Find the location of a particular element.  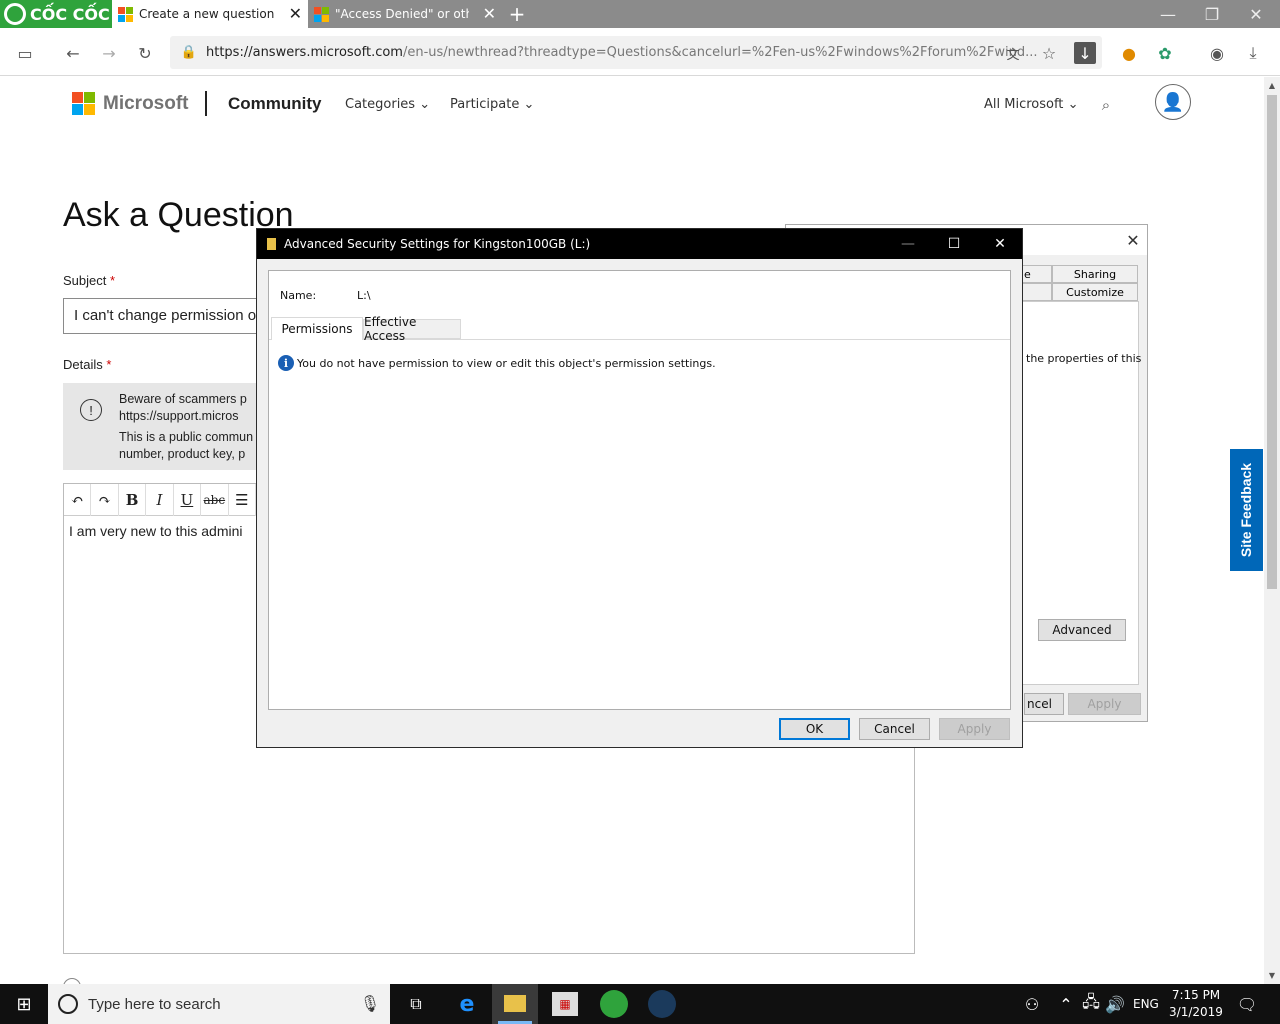

undo-icon: ↶ is located at coordinates (78, 499).